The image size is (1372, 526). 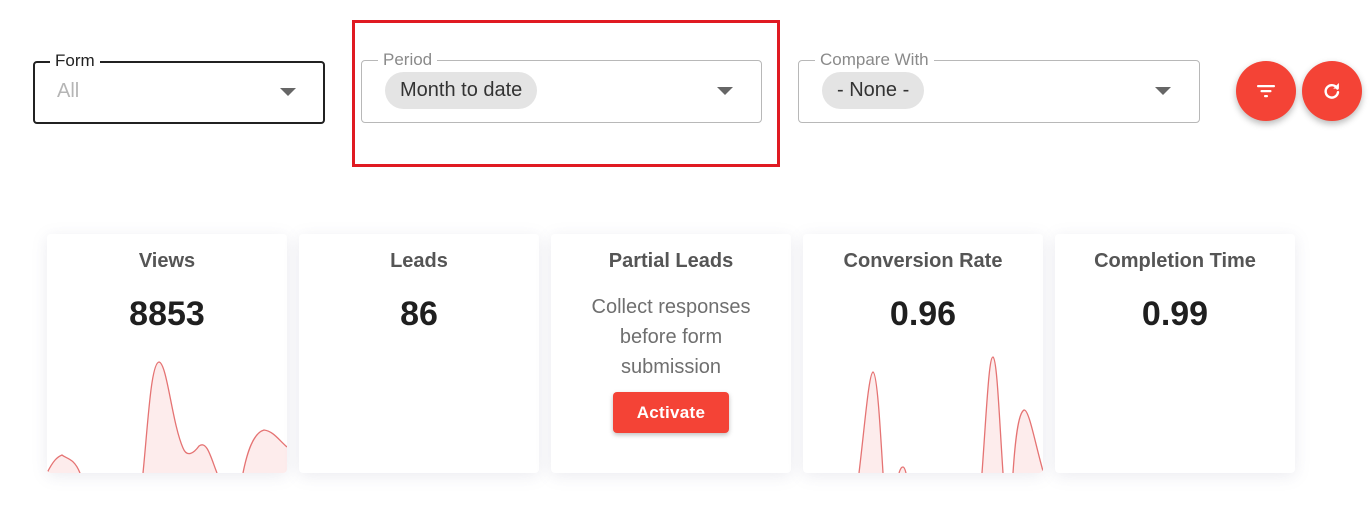 I want to click on card-value: 0.96, so click(x=923, y=314).